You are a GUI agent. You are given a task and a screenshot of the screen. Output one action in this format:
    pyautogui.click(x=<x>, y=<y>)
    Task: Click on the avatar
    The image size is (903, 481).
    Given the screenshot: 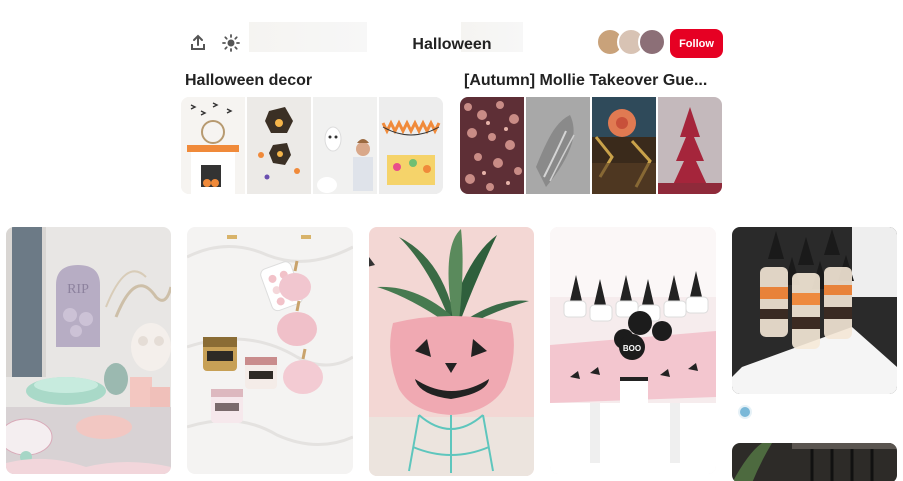 What is the action you would take?
    pyautogui.click(x=652, y=42)
    